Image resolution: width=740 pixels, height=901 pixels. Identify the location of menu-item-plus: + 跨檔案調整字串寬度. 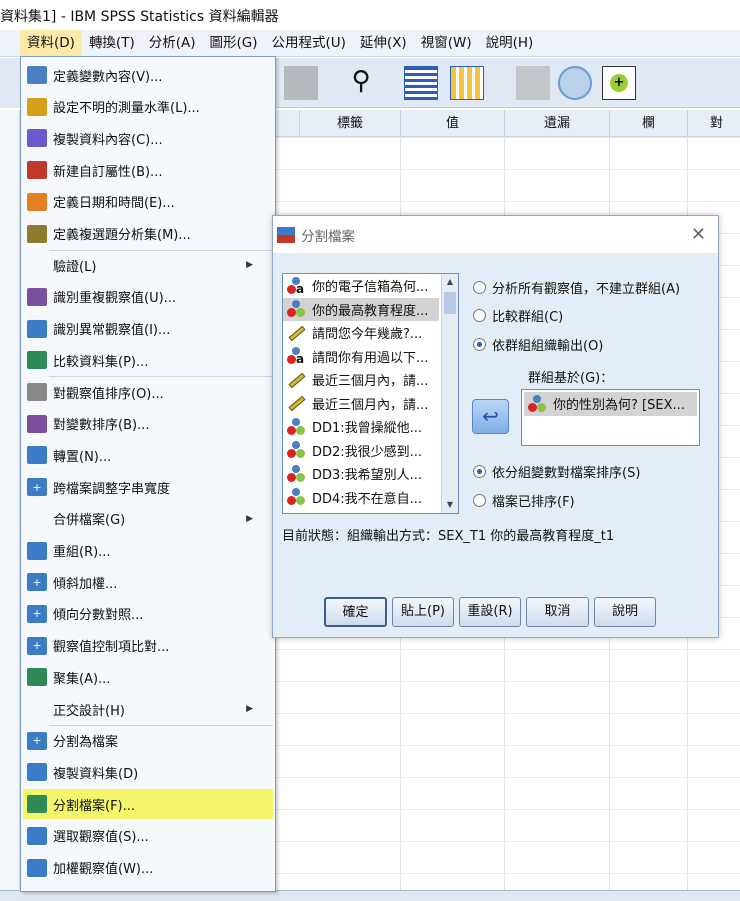
(148, 487).